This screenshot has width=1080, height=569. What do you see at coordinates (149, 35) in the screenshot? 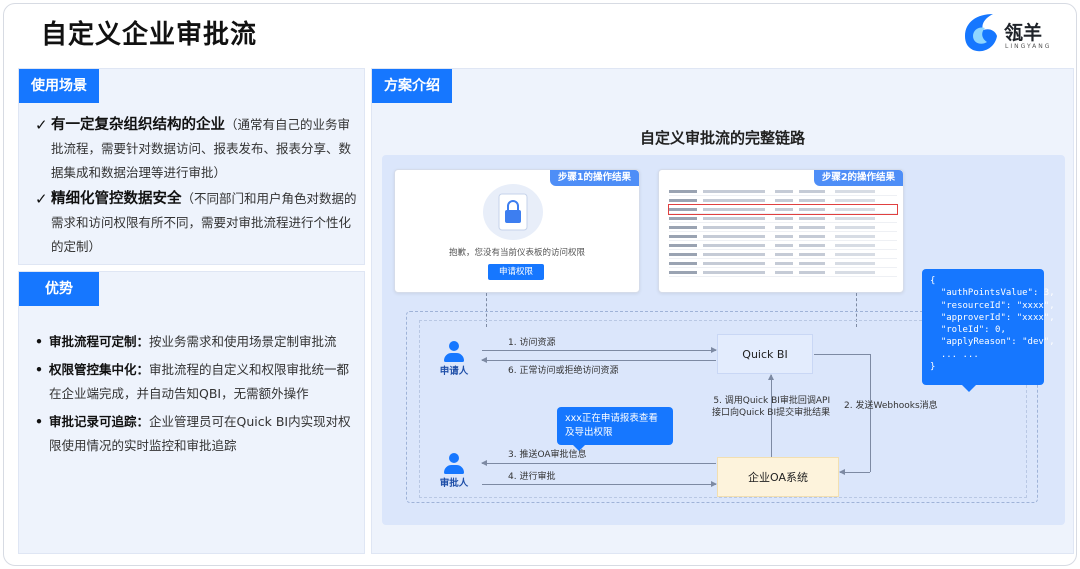
I see `page-title: 自定义企业审批流` at bounding box center [149, 35].